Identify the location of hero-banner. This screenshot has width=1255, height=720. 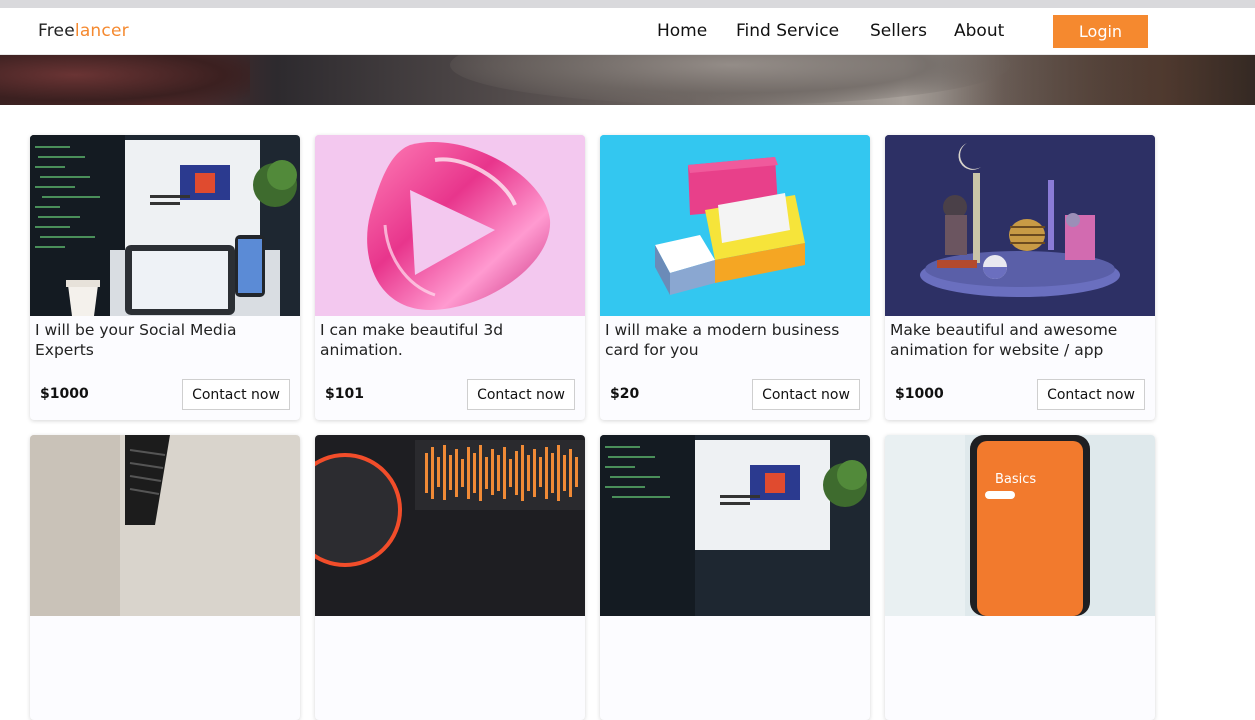
(627, 80).